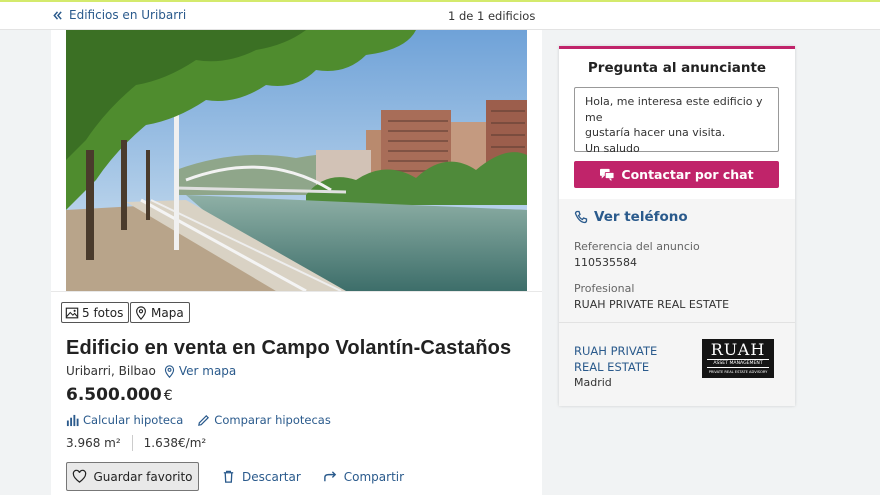 This screenshot has height=495, width=880. What do you see at coordinates (440, 16) in the screenshot?
I see `top-navigation-bar: Edificios en Uribarri 1 de 1 edificios` at bounding box center [440, 16].